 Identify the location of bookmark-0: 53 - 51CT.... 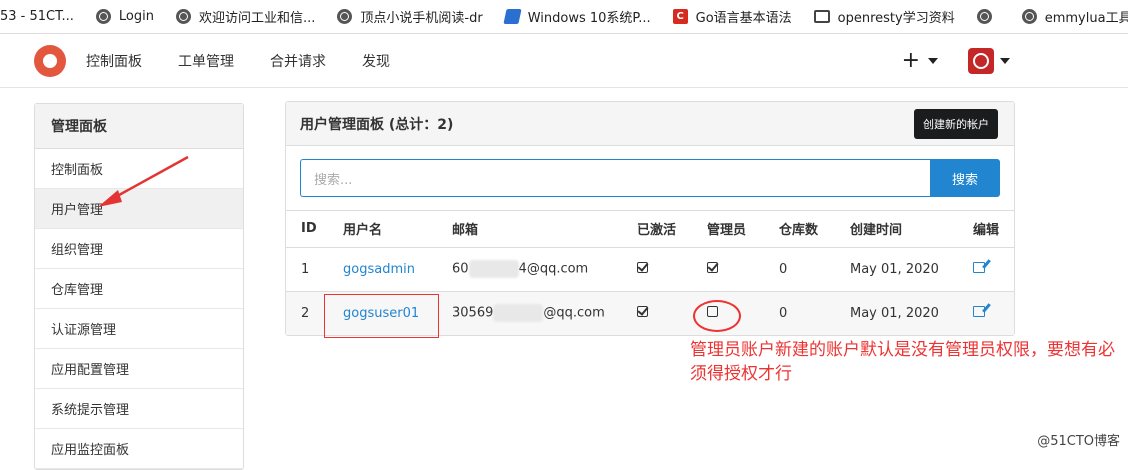
(37, 16).